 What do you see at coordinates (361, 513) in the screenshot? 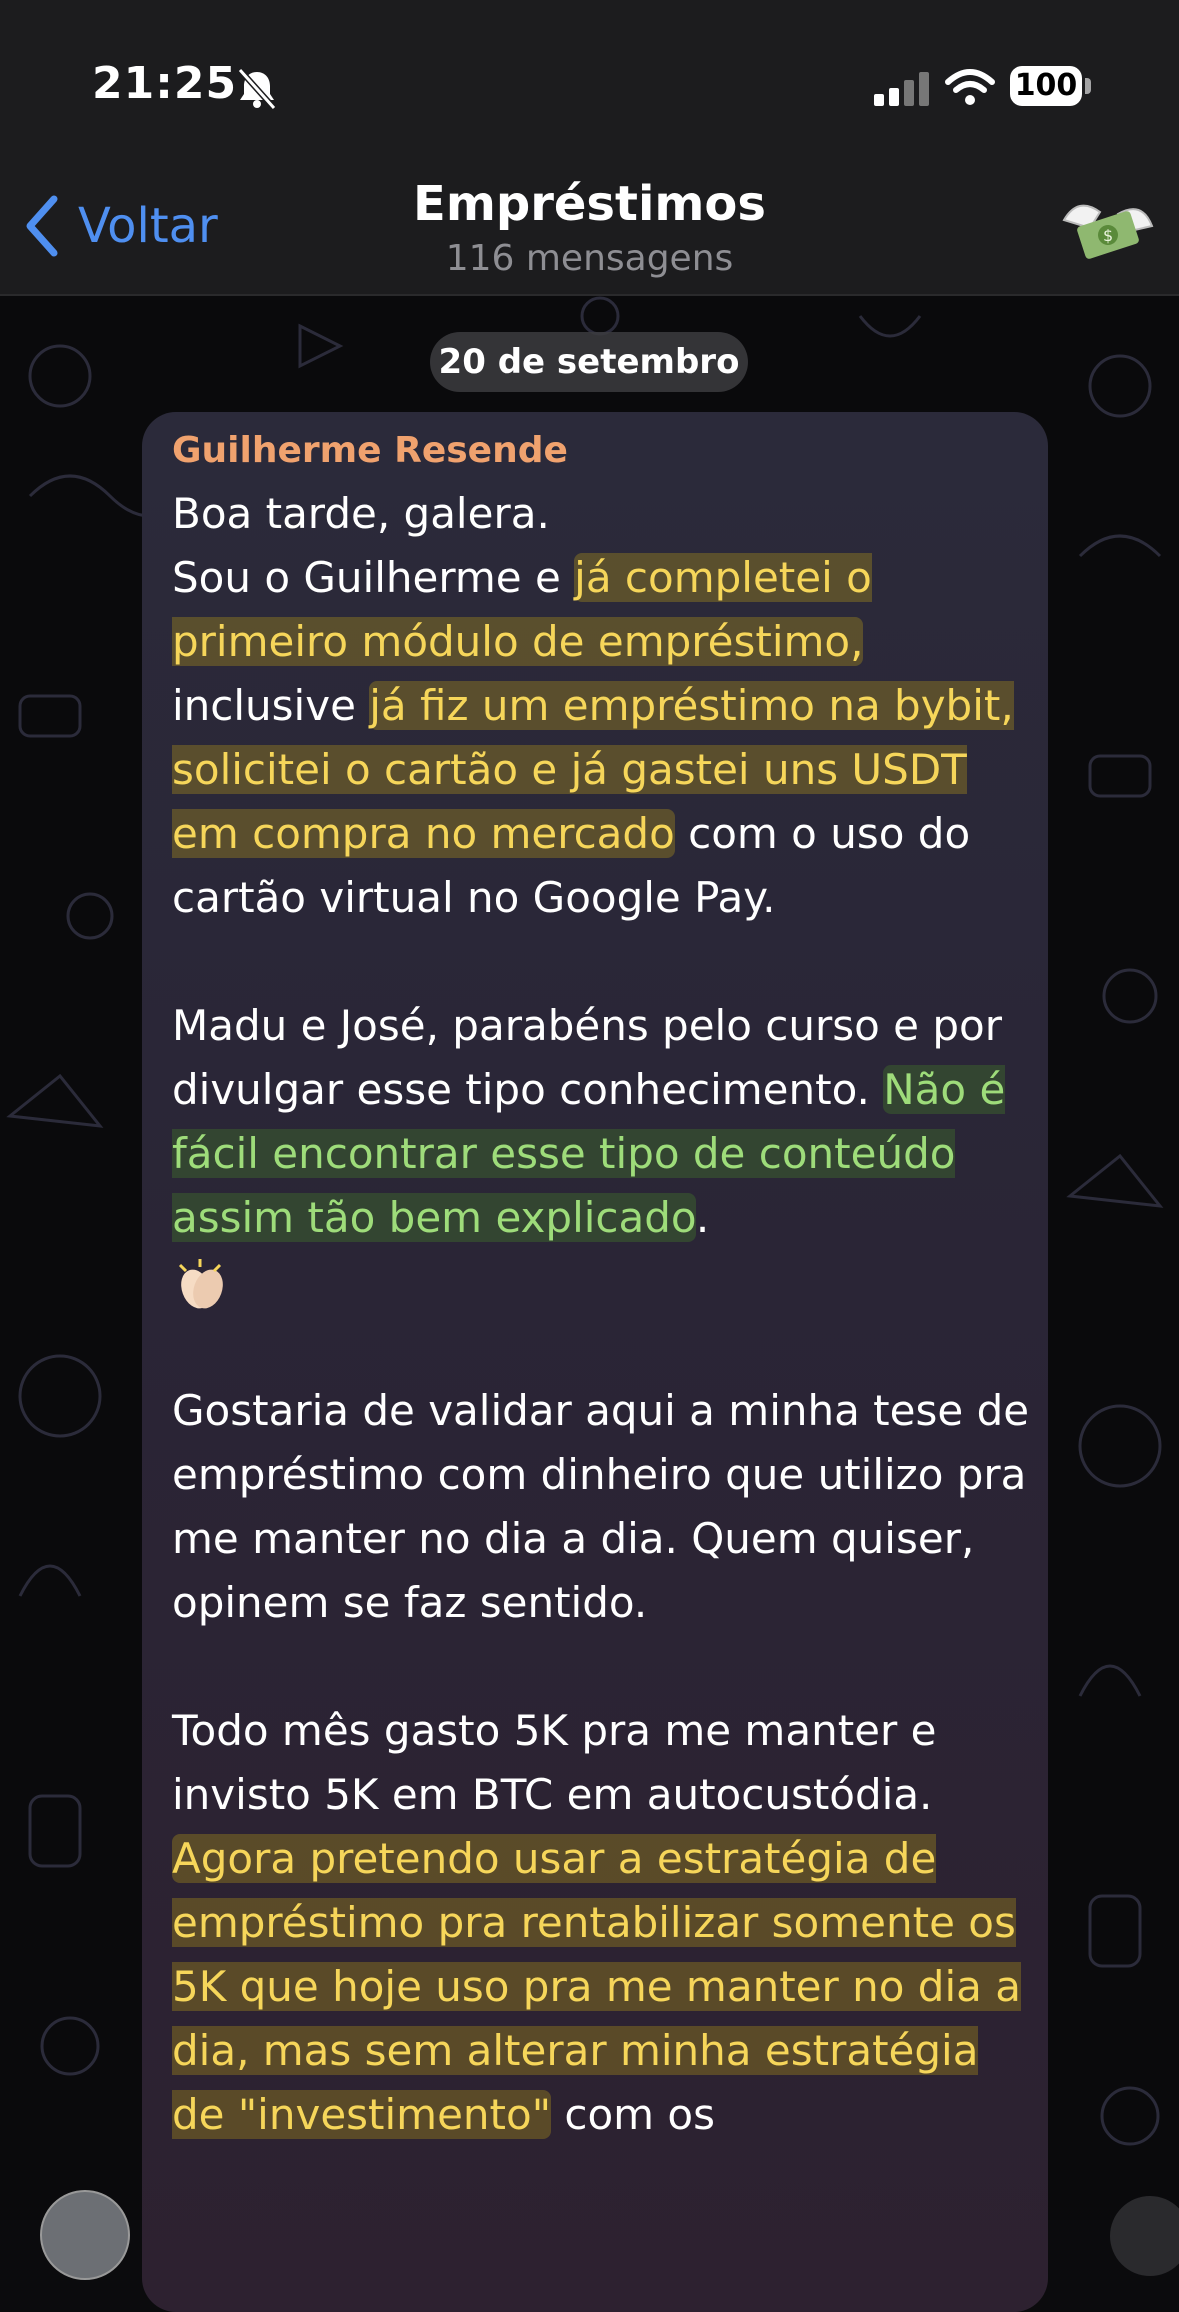
I see `msg-line: Boa tarde, galera.` at bounding box center [361, 513].